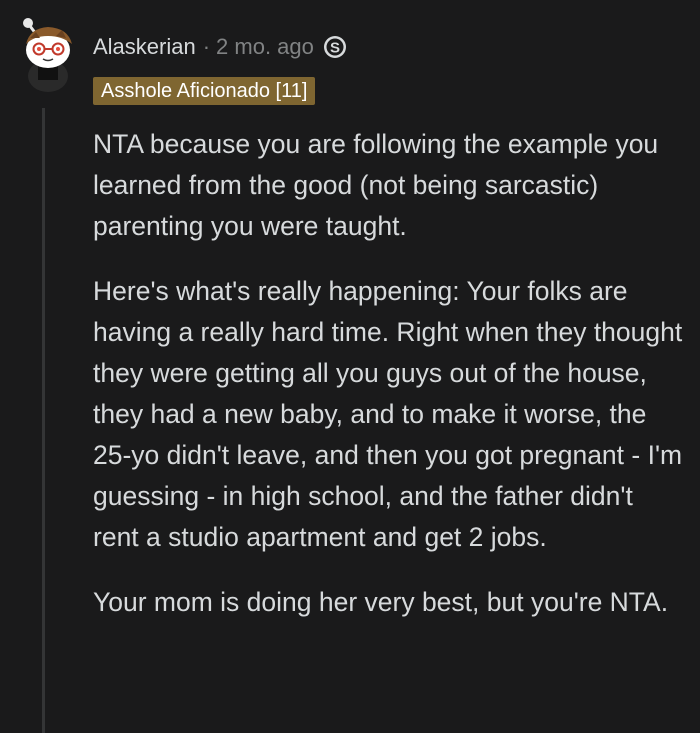  I want to click on comment-header: Alaskerian · 2 mo. ago S, so click(220, 47).